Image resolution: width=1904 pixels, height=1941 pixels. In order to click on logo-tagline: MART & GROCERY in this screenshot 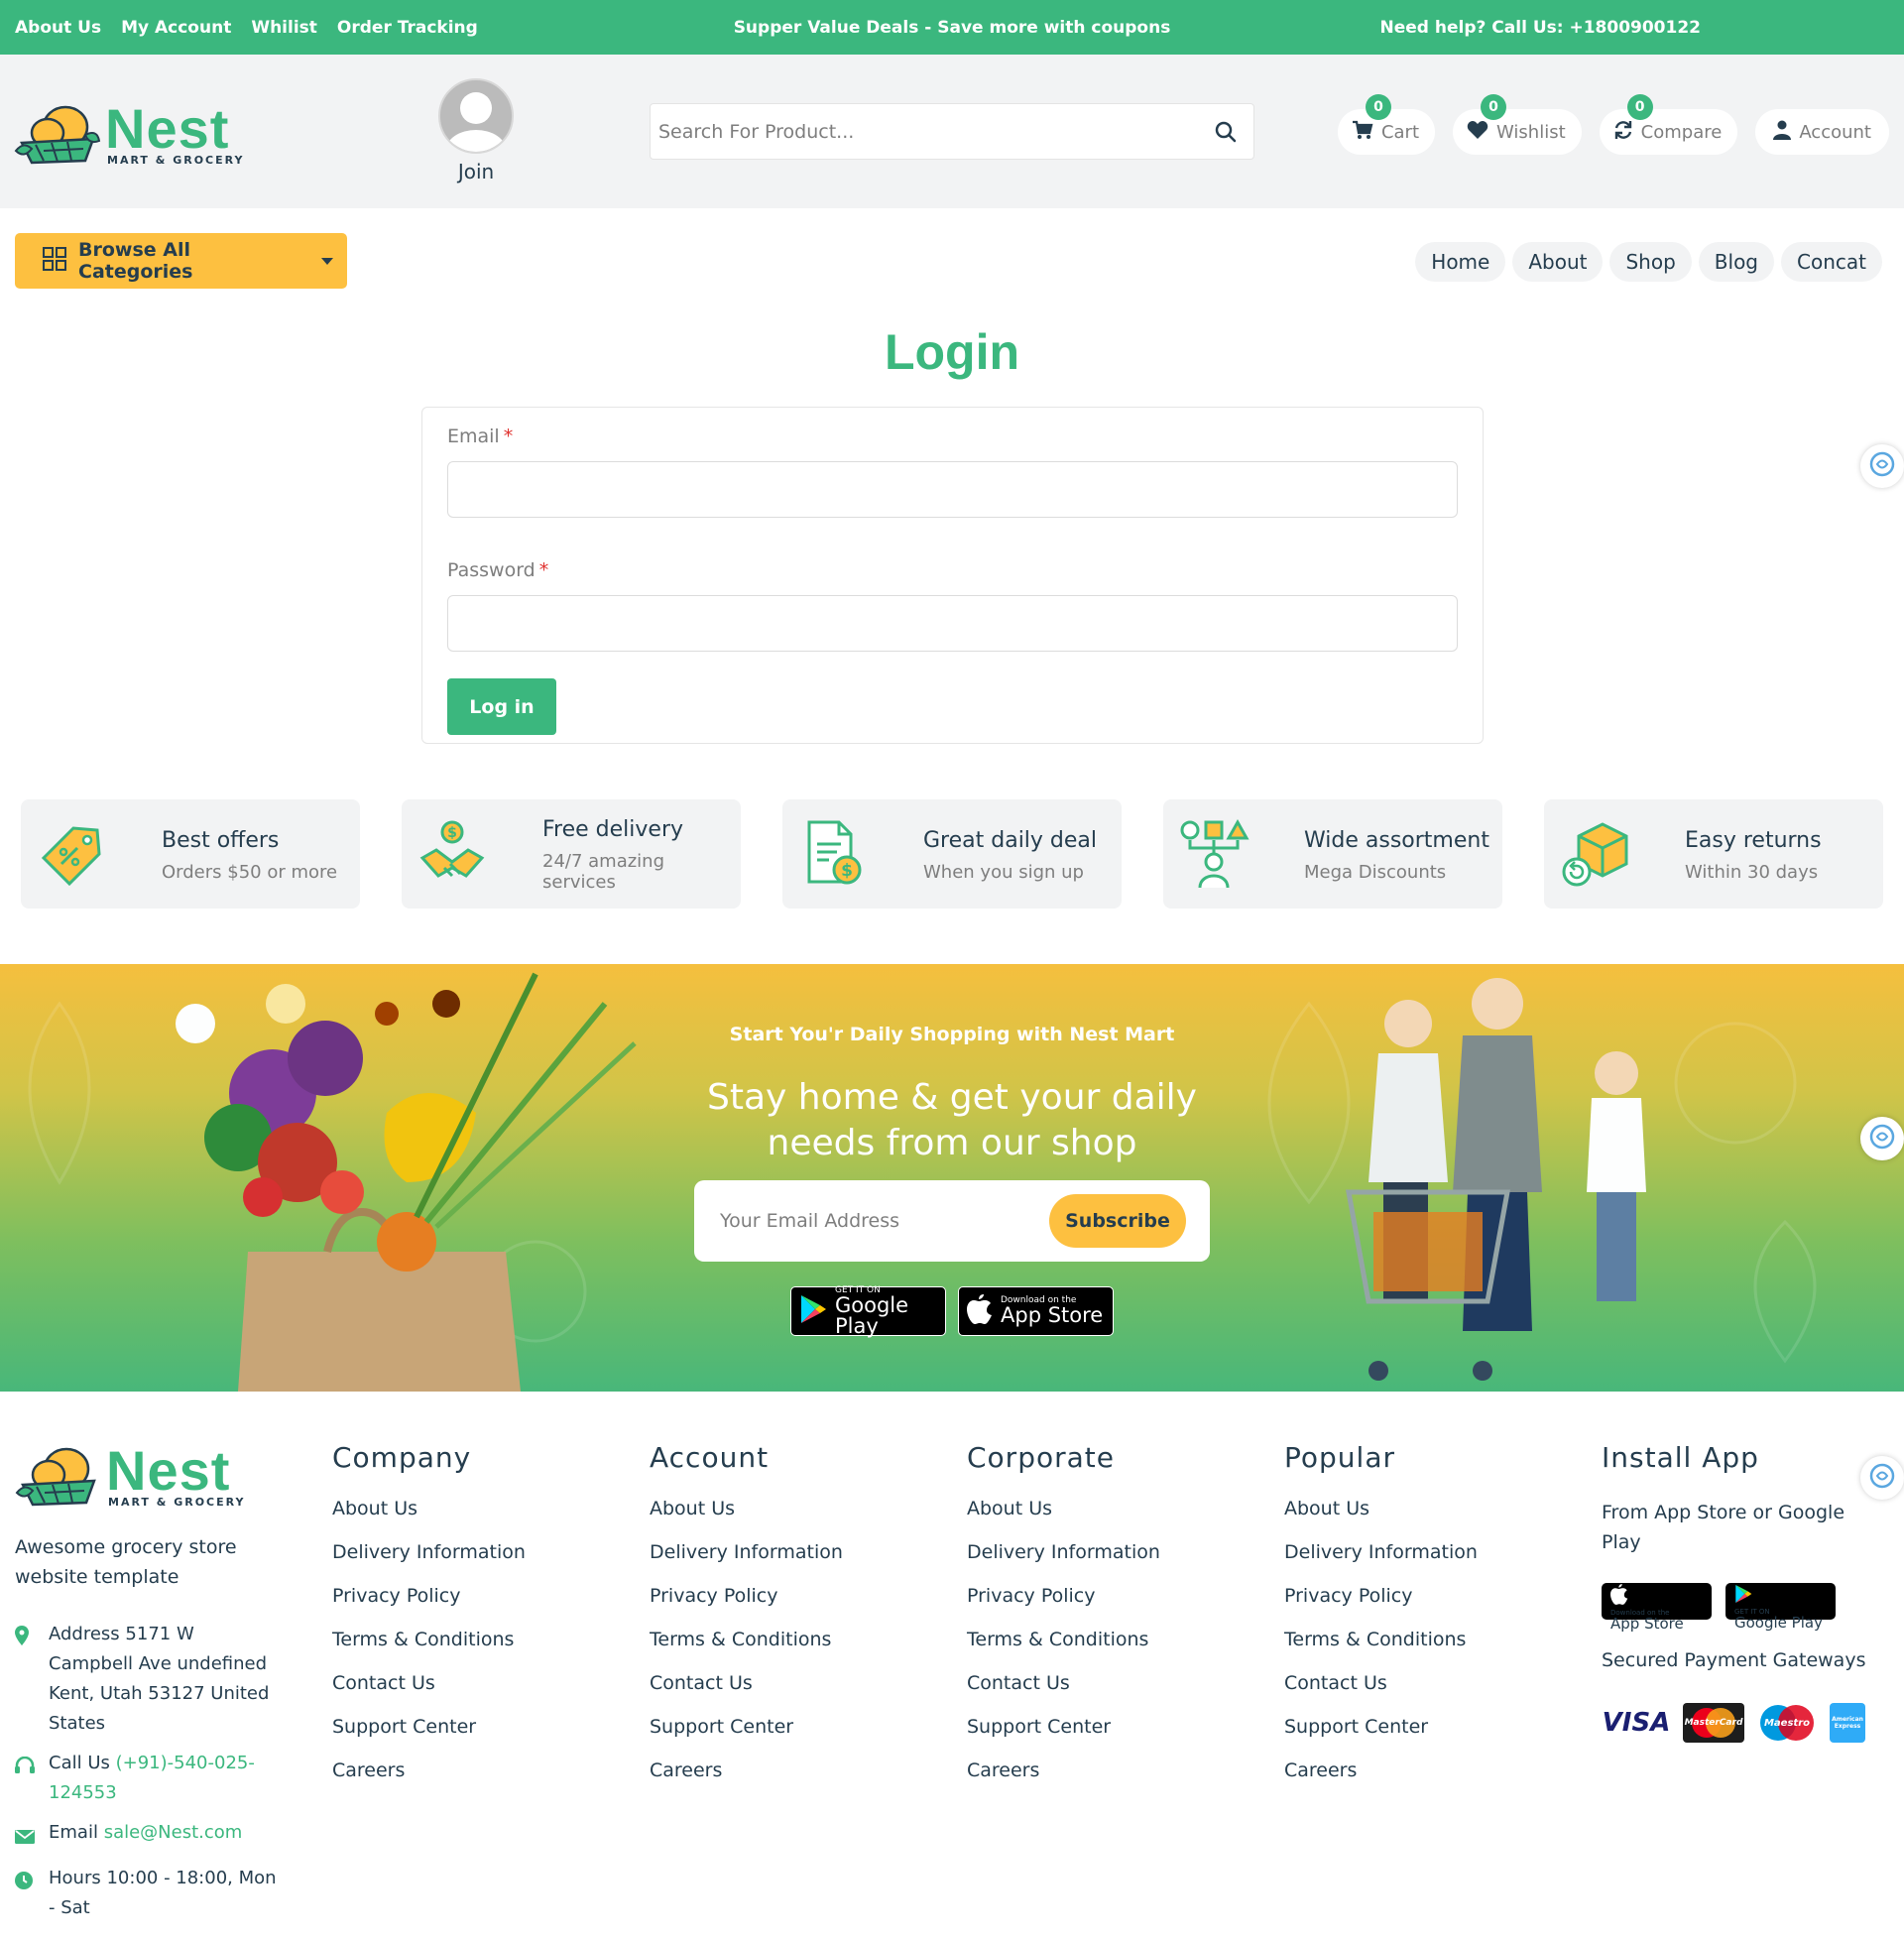, I will do `click(176, 160)`.